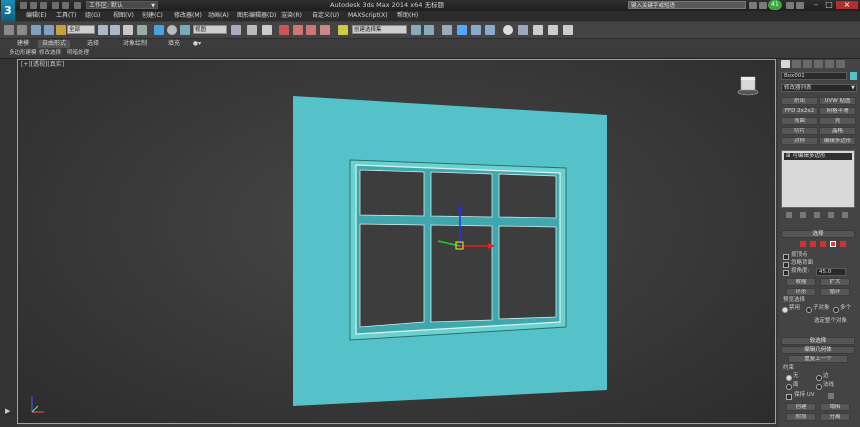 This screenshot has width=860, height=427. Describe the element at coordinates (123, 16) in the screenshot. I see `menu-views: 视图(V)` at that location.